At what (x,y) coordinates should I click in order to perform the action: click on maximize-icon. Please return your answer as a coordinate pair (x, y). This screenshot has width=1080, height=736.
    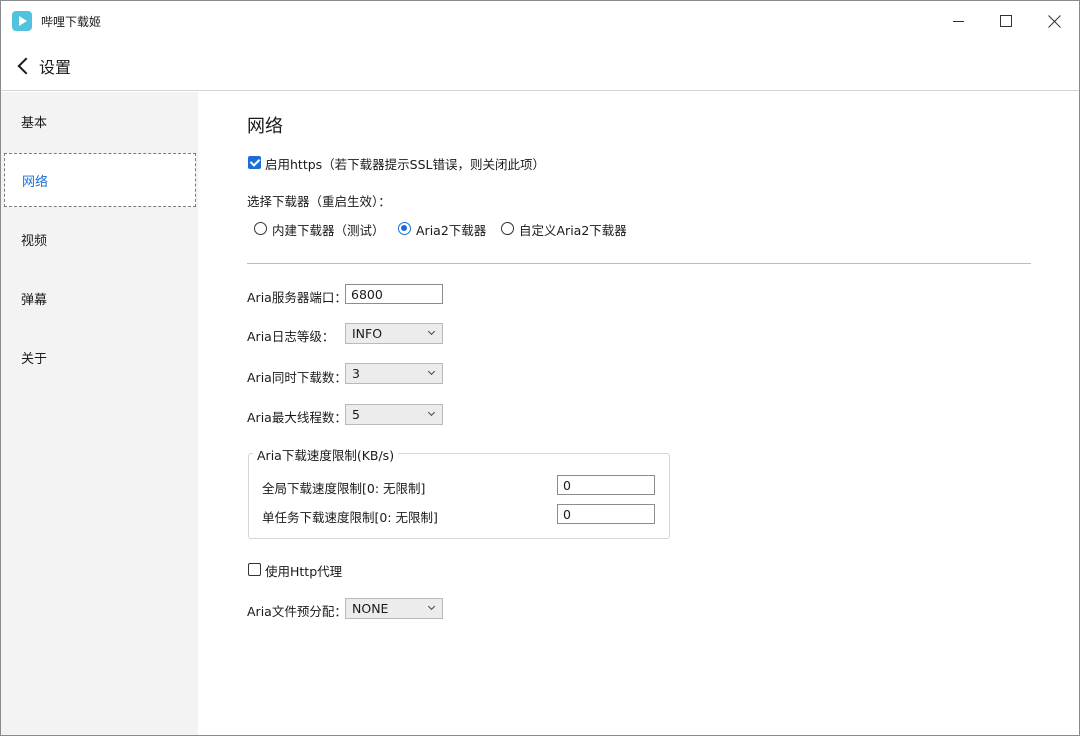
    Looking at the image, I should click on (1006, 21).